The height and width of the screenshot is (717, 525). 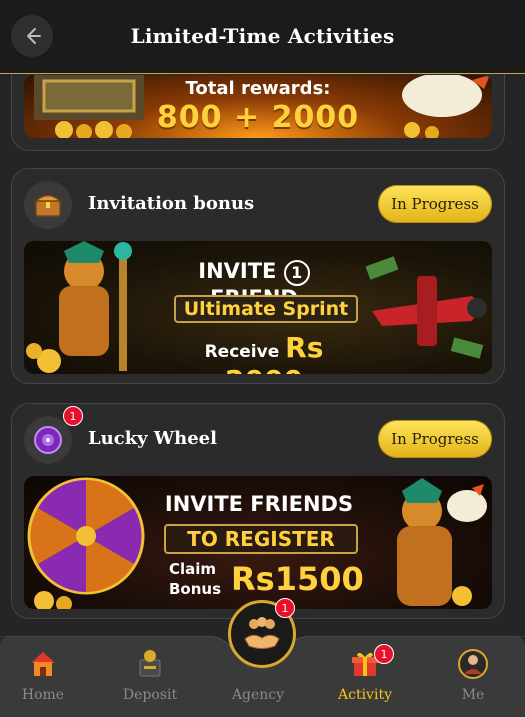 I want to click on tab-label: Agency, so click(x=258, y=695).